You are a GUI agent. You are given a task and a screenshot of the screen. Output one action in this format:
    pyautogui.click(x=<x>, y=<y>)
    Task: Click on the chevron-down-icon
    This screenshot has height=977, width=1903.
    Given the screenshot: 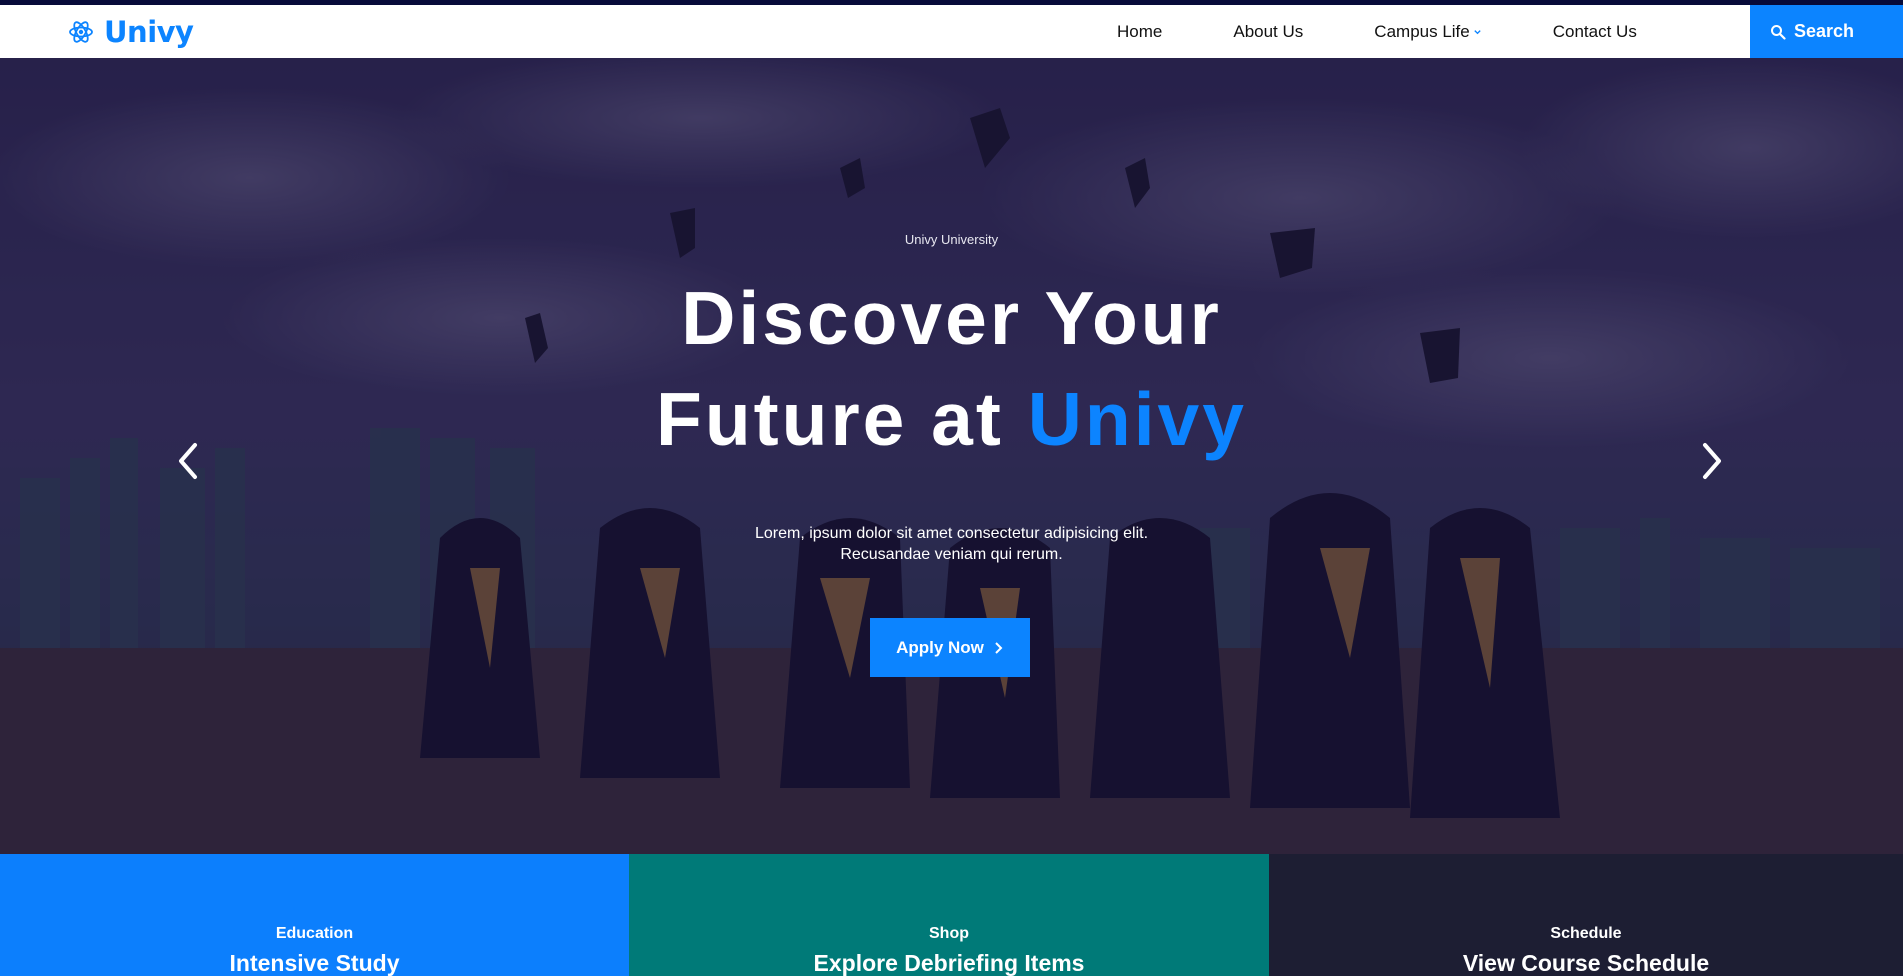 What is the action you would take?
    pyautogui.click(x=1477, y=32)
    